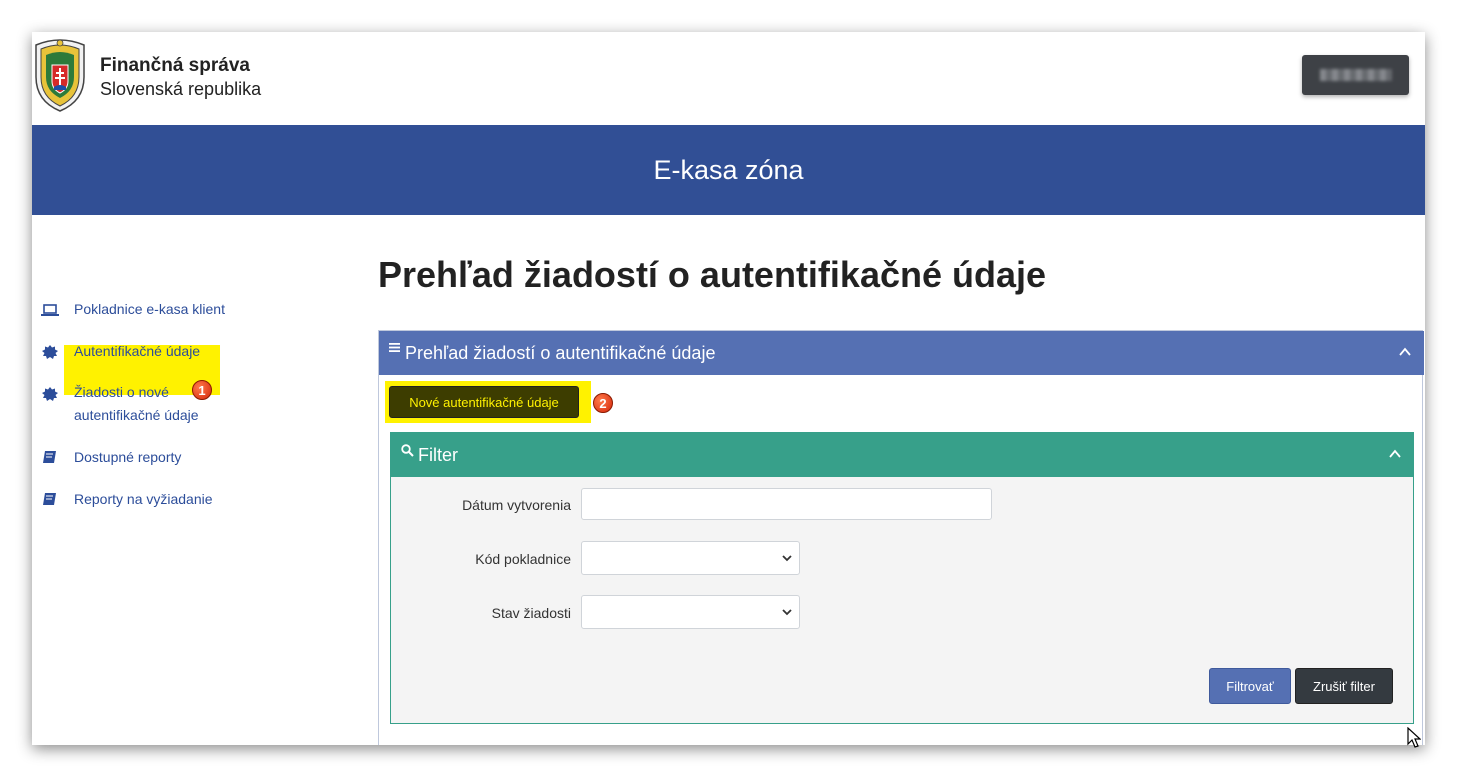 Image resolution: width=1457 pixels, height=777 pixels. I want to click on laptop-icon, so click(50, 310).